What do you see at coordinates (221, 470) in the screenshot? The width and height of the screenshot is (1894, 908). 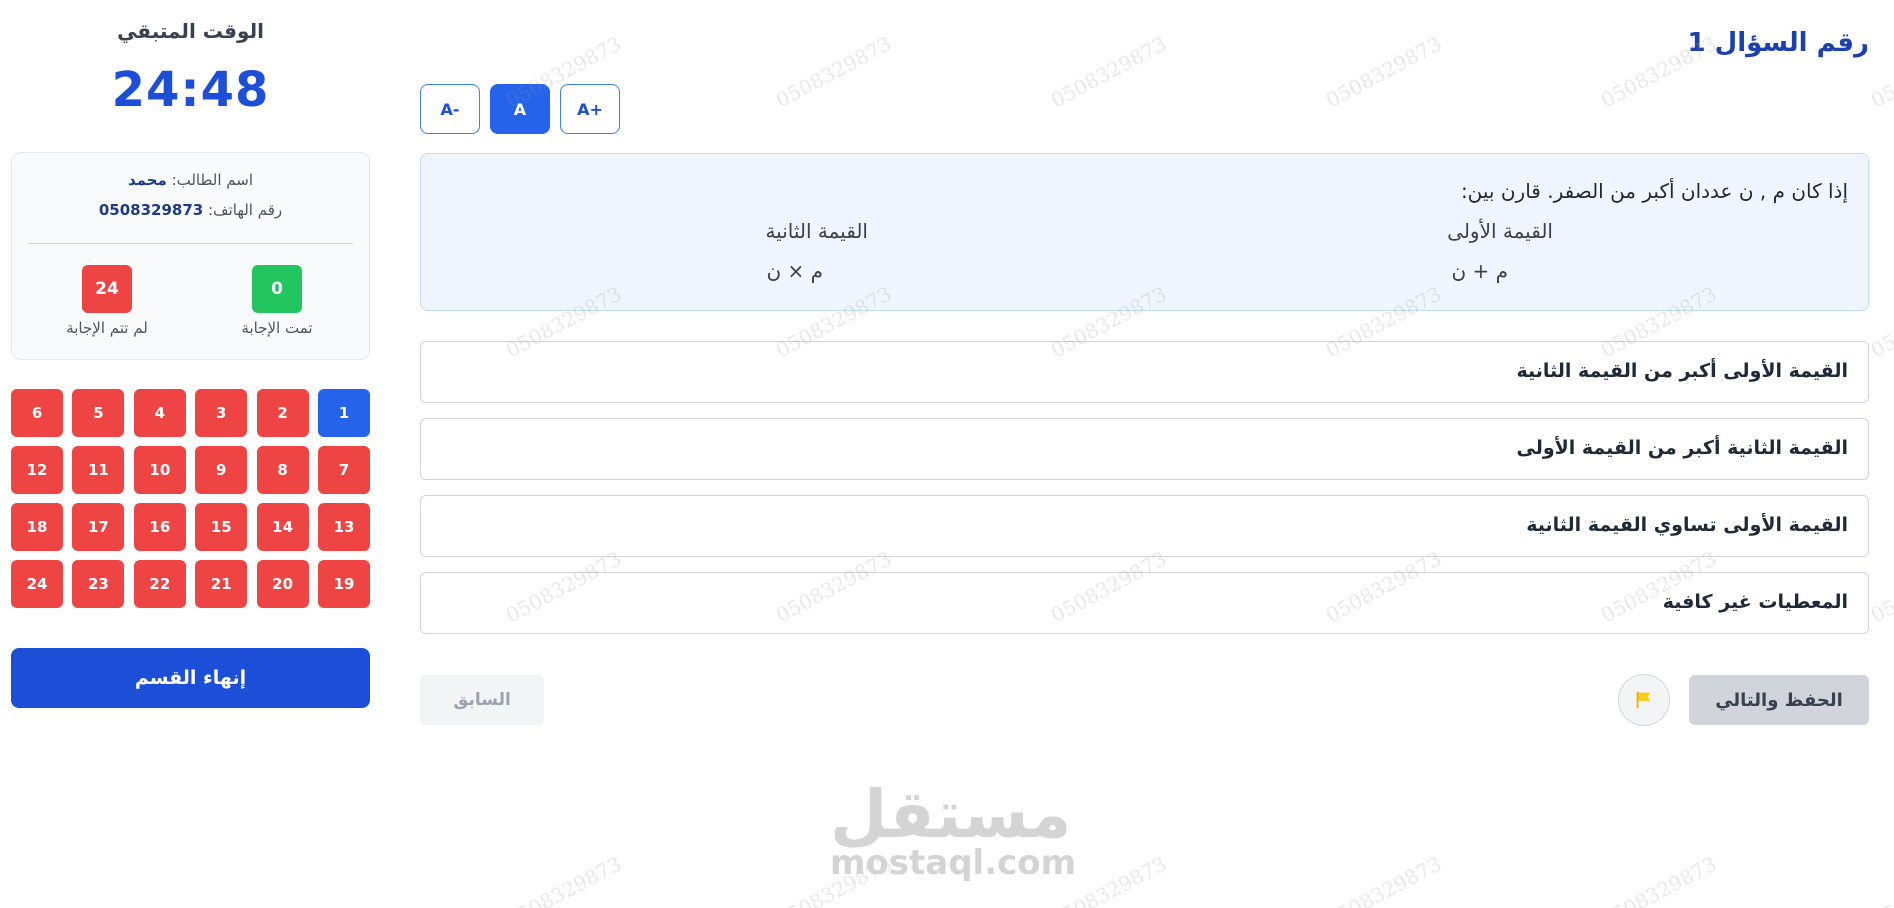 I see `question-nav-button: 9` at bounding box center [221, 470].